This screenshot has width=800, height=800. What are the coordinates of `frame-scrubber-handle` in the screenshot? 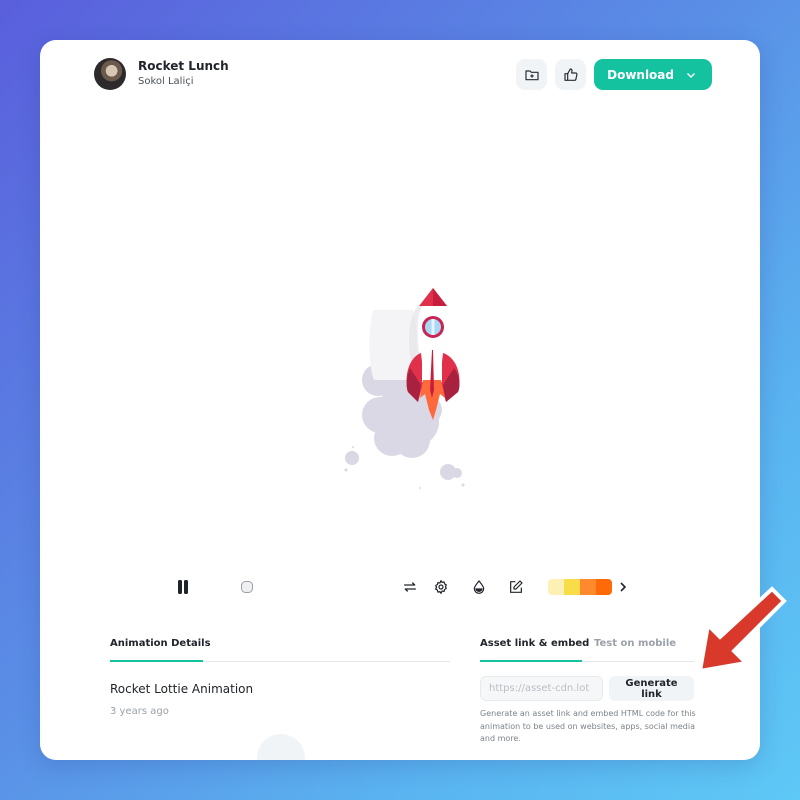 It's located at (247, 587).